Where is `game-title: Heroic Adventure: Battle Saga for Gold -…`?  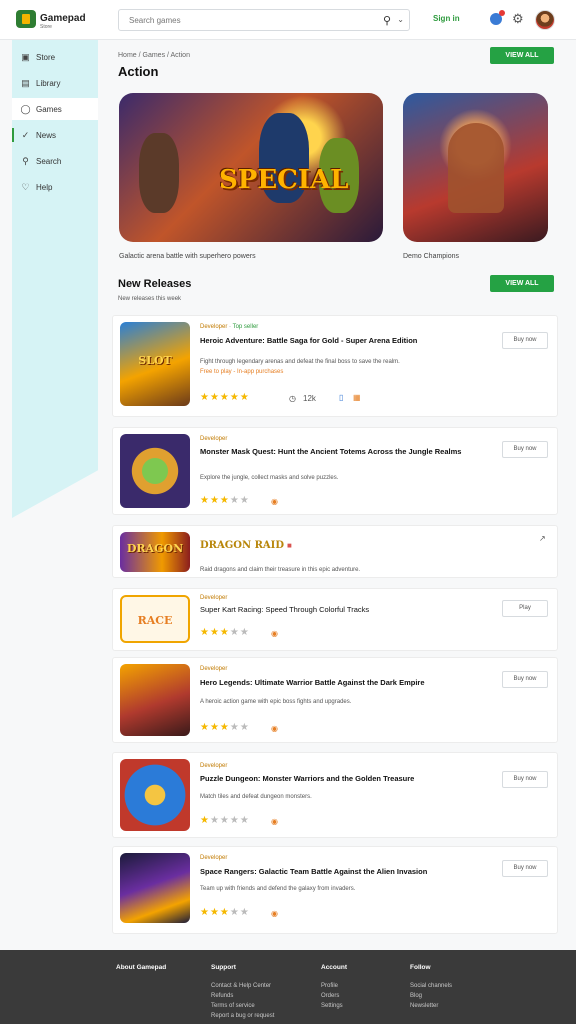 game-title: Heroic Adventure: Battle Saga for Gold -… is located at coordinates (348, 340).